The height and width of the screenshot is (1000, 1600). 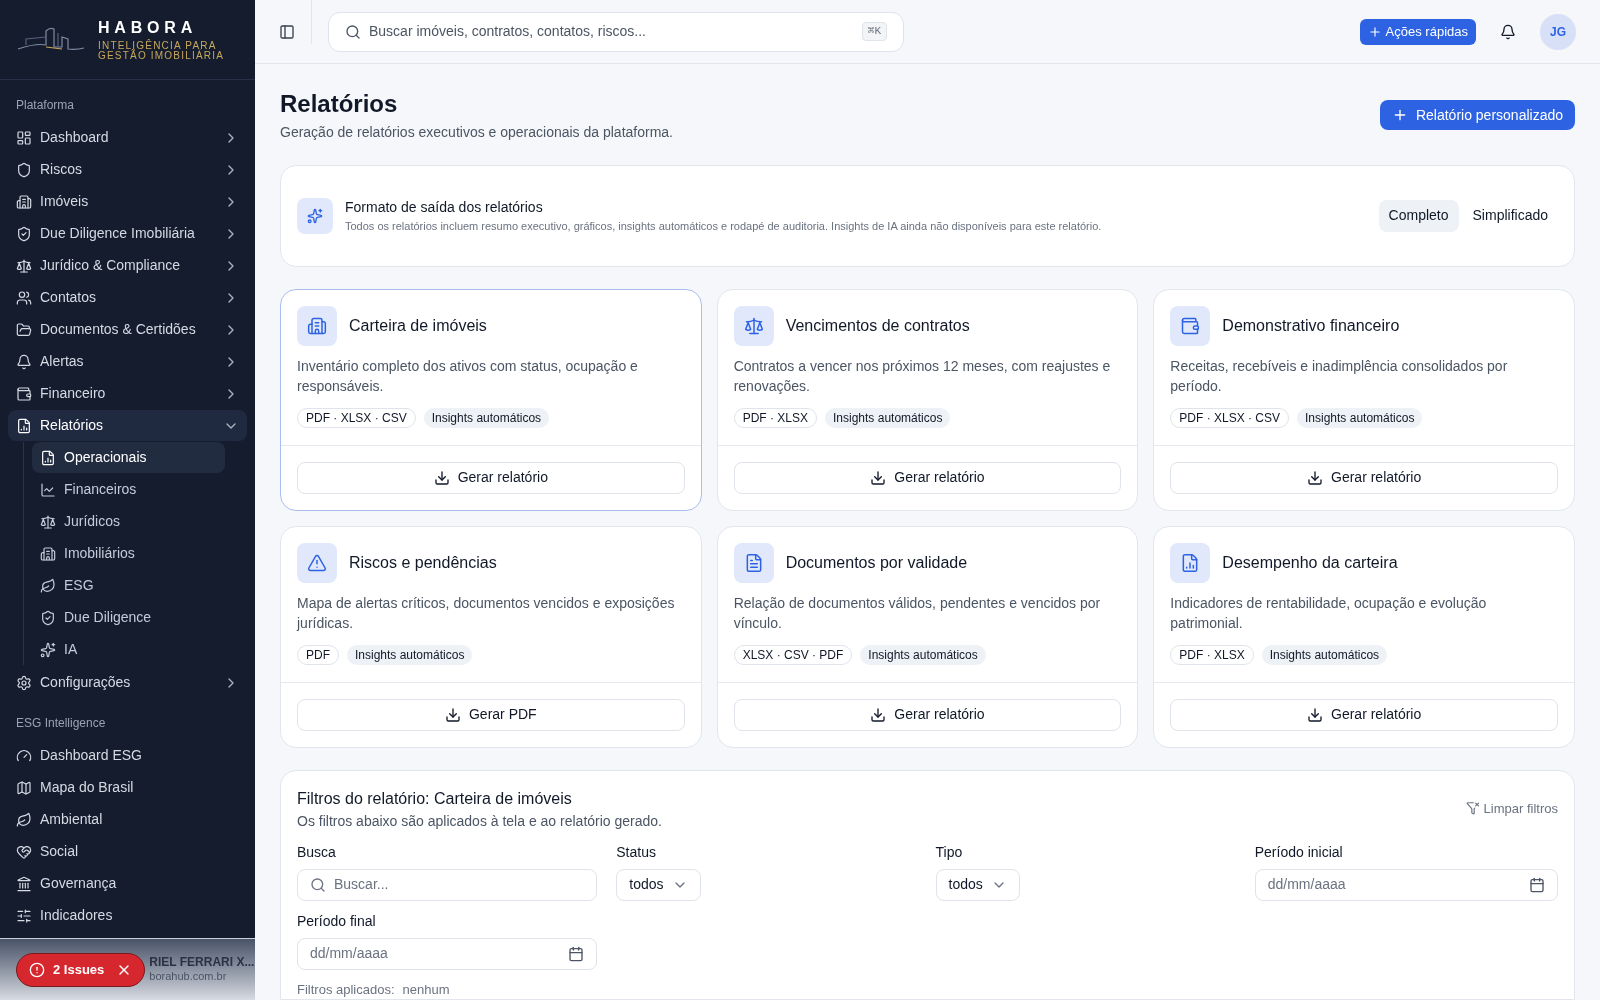 What do you see at coordinates (127, 915) in the screenshot?
I see `sidebar-item: Indicadores` at bounding box center [127, 915].